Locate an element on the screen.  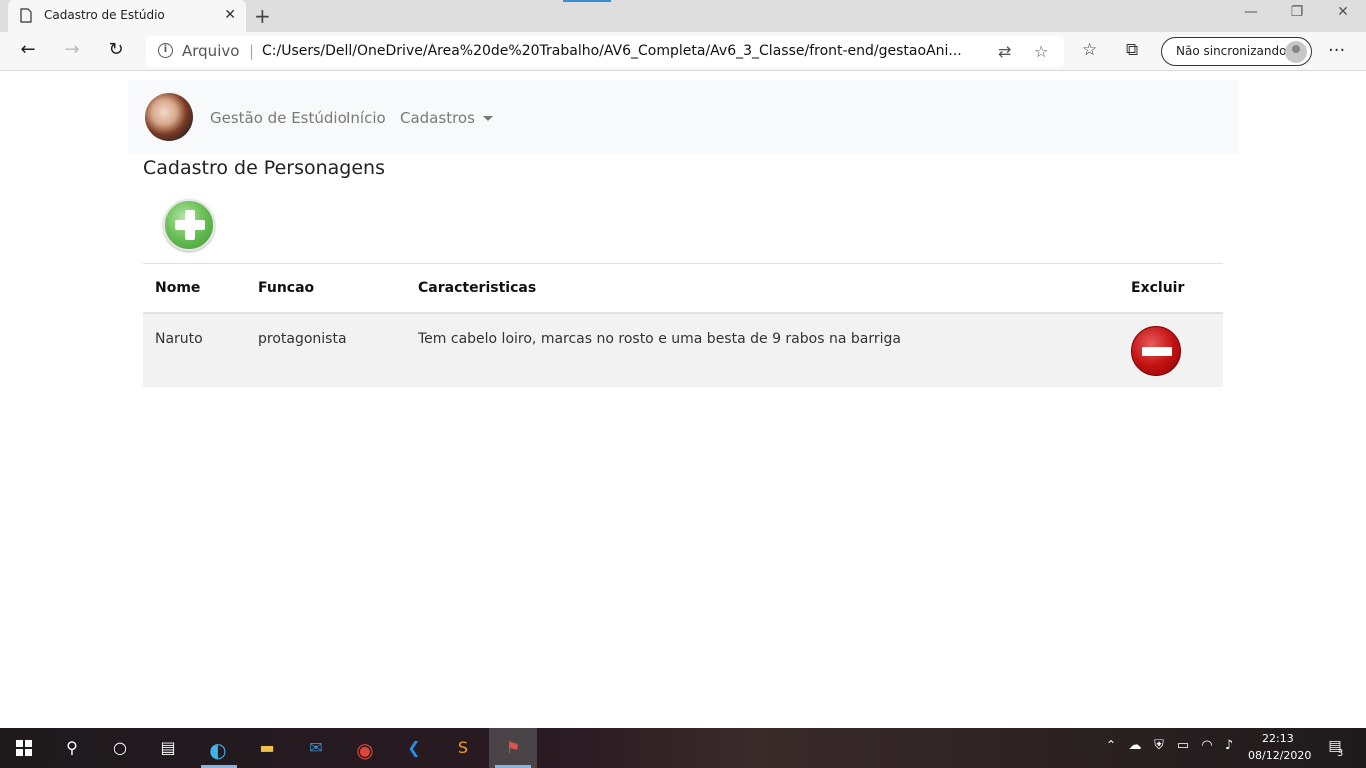
security-shield-icon: ⛨ is located at coordinates (1159, 748).